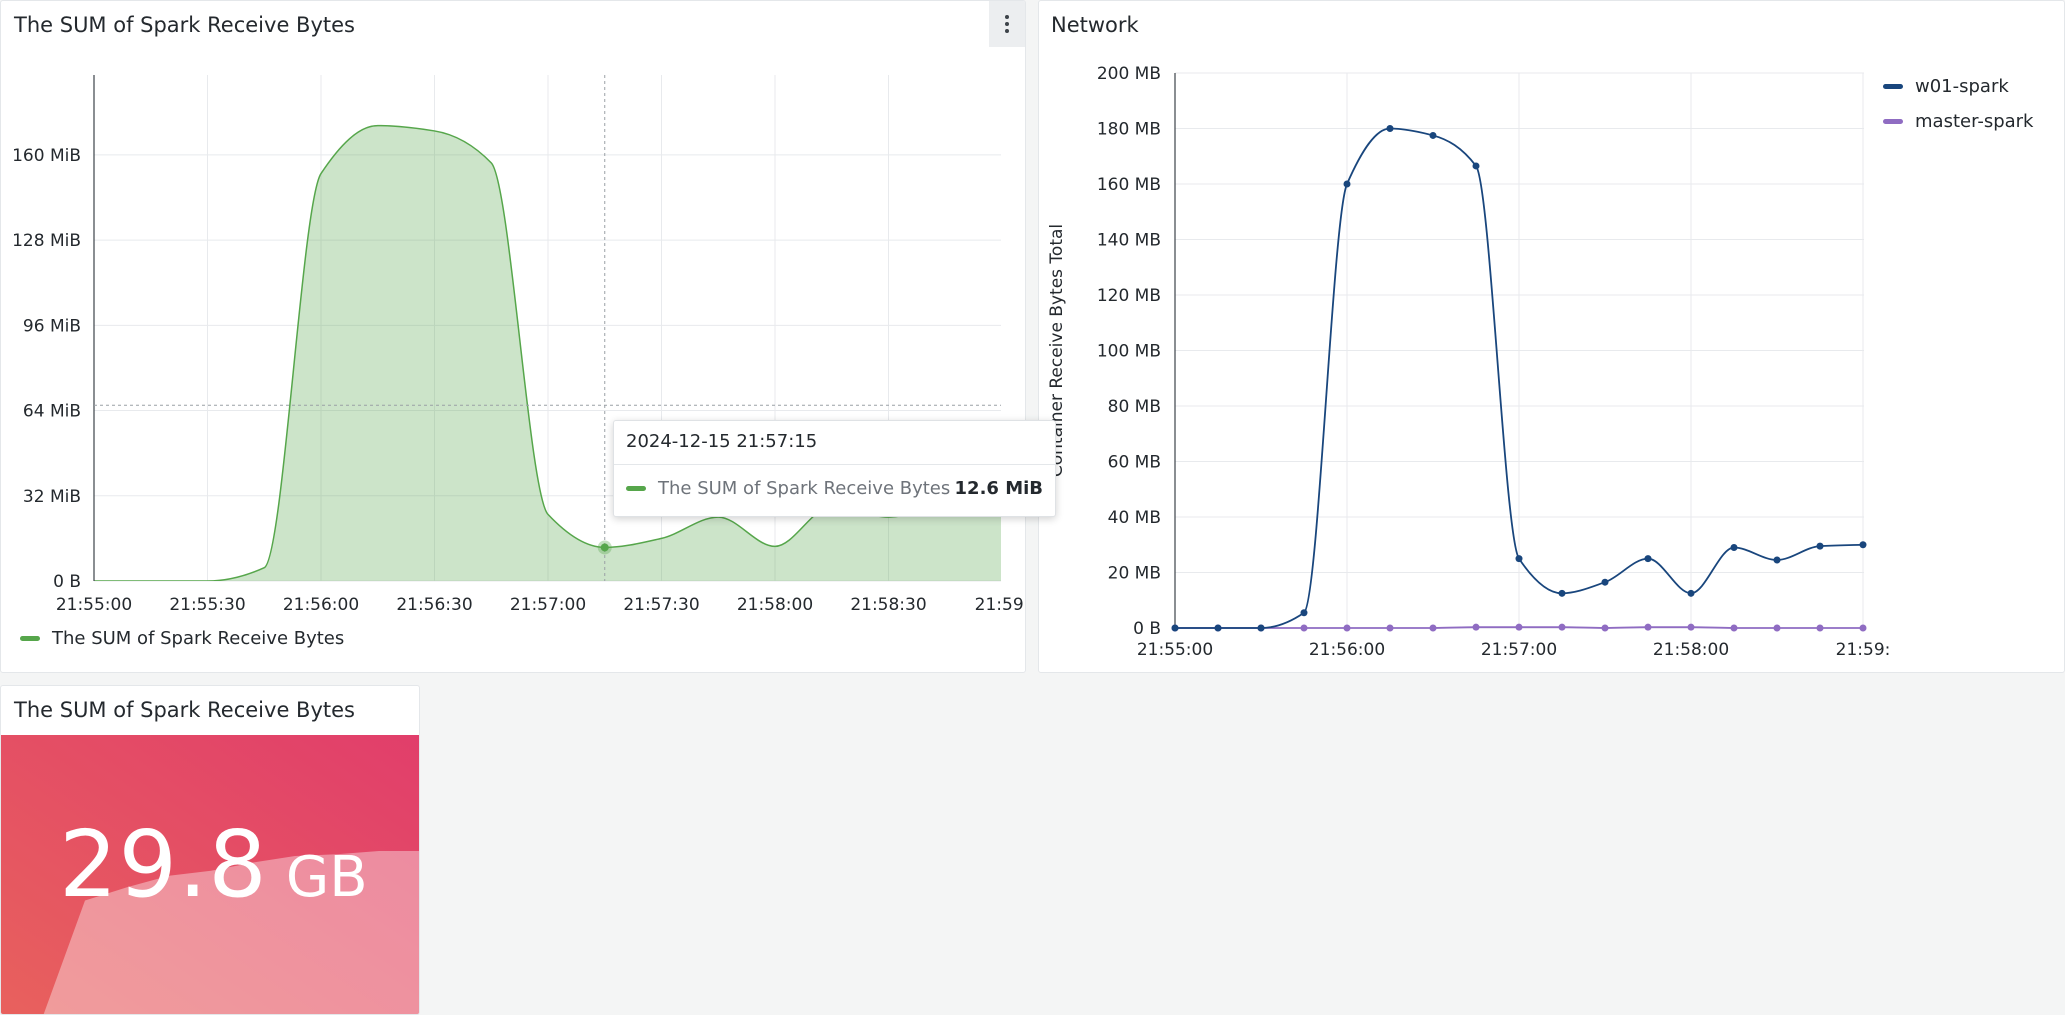 This screenshot has height=1015, width=2065. Describe the element at coordinates (834, 464) in the screenshot. I see `tooltip-divider` at that location.